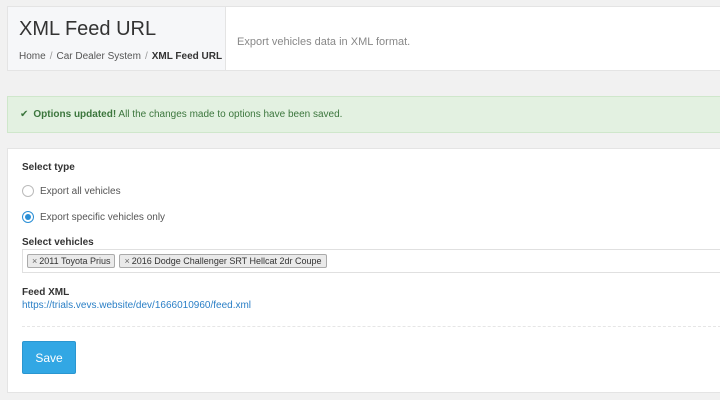 The image size is (720, 400). Describe the element at coordinates (46, 292) in the screenshot. I see `feed-xml-label: Feed XML` at that location.